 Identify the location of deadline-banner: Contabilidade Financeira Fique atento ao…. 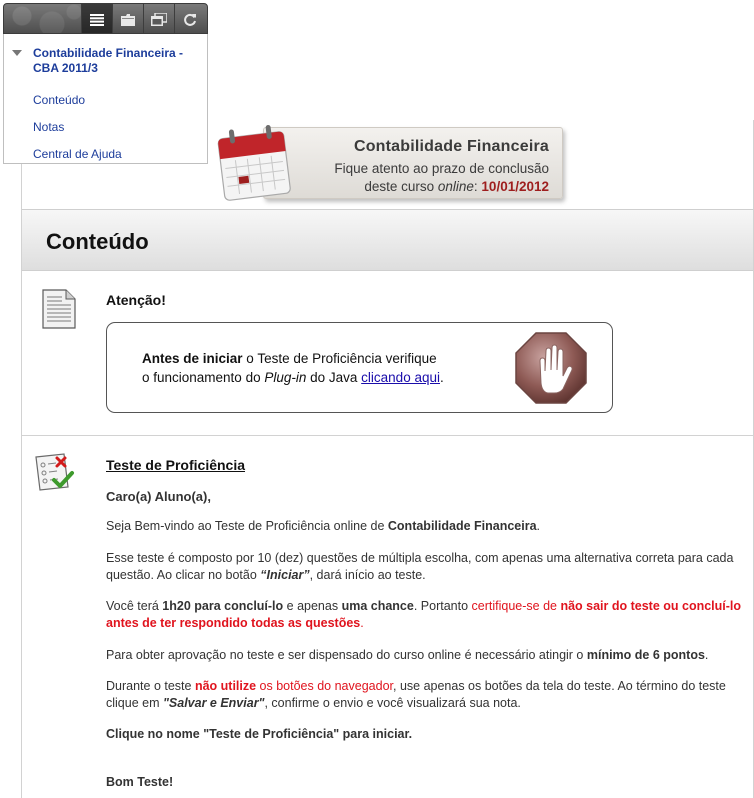
(389, 164).